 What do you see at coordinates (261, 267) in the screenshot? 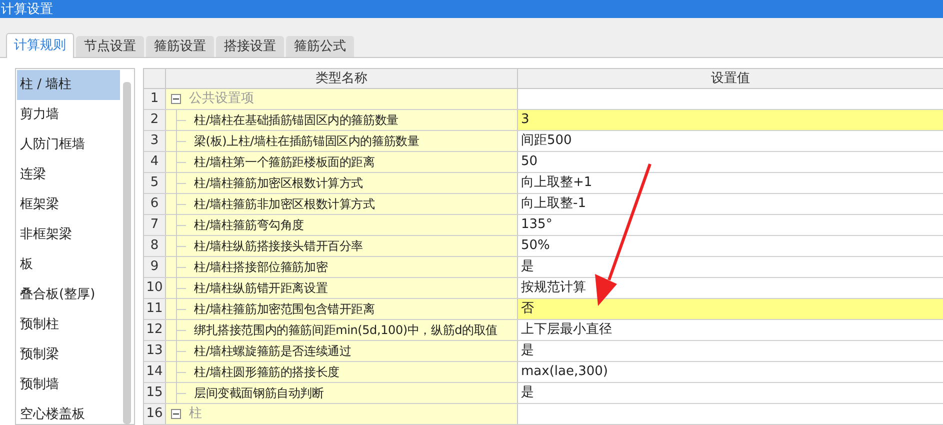
I see `setting-name: 柱/墙柱搭接部位箍筋加密` at bounding box center [261, 267].